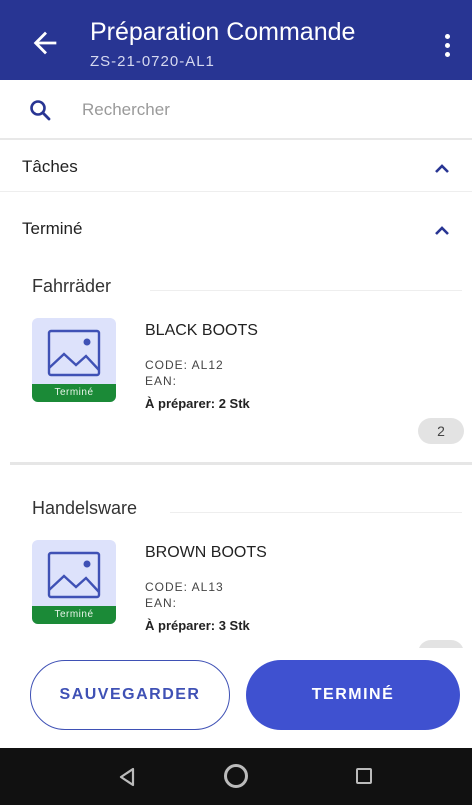 The image size is (472, 805). I want to click on search-bar, so click(236, 110).